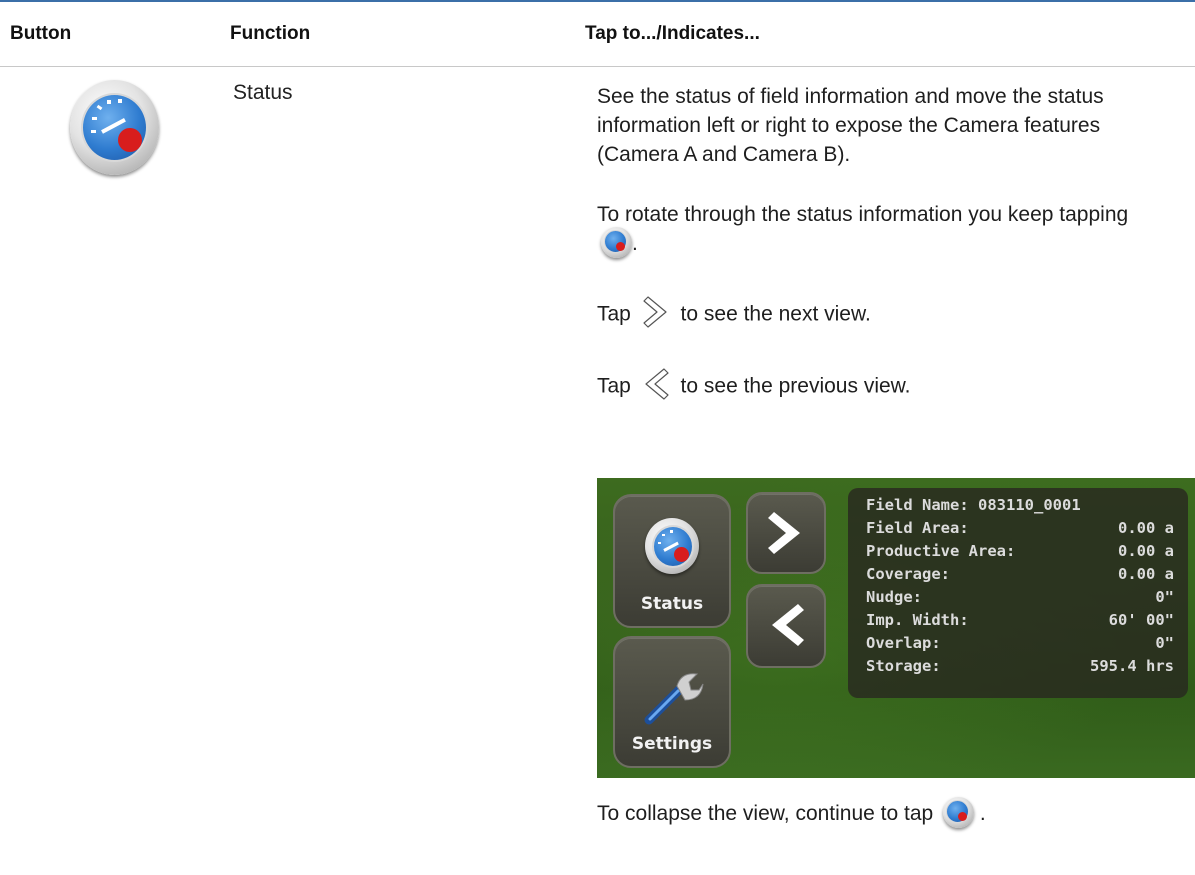 This screenshot has height=875, width=1195. I want to click on settings-button-label: Settings, so click(672, 744).